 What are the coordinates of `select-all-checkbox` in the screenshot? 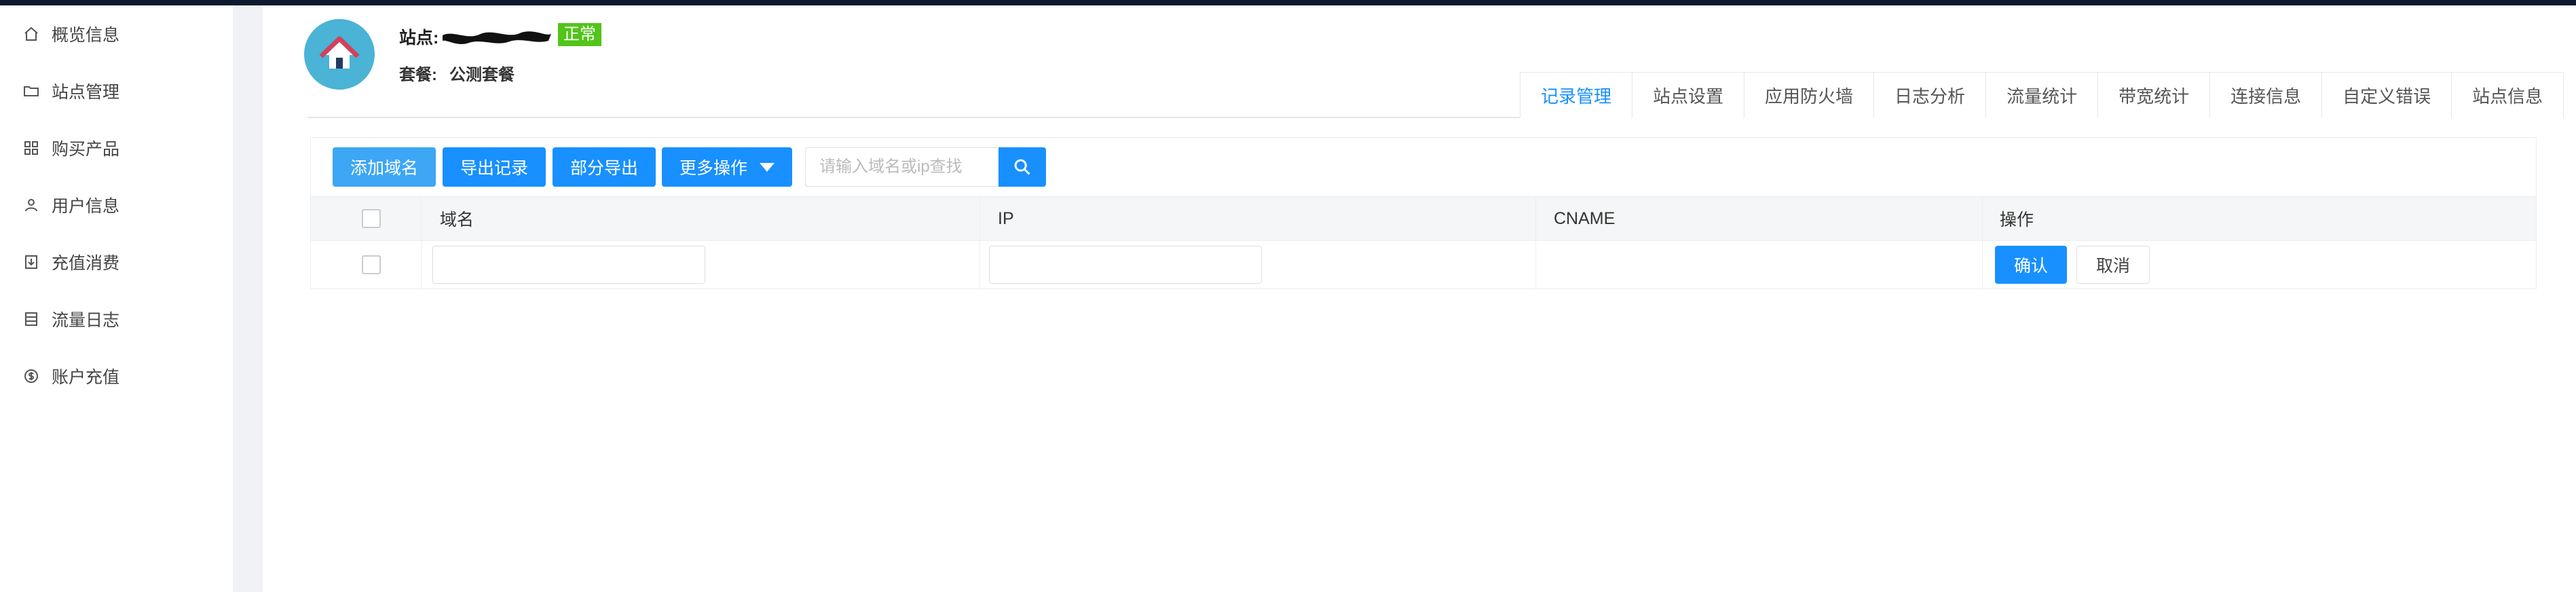 It's located at (372, 218).